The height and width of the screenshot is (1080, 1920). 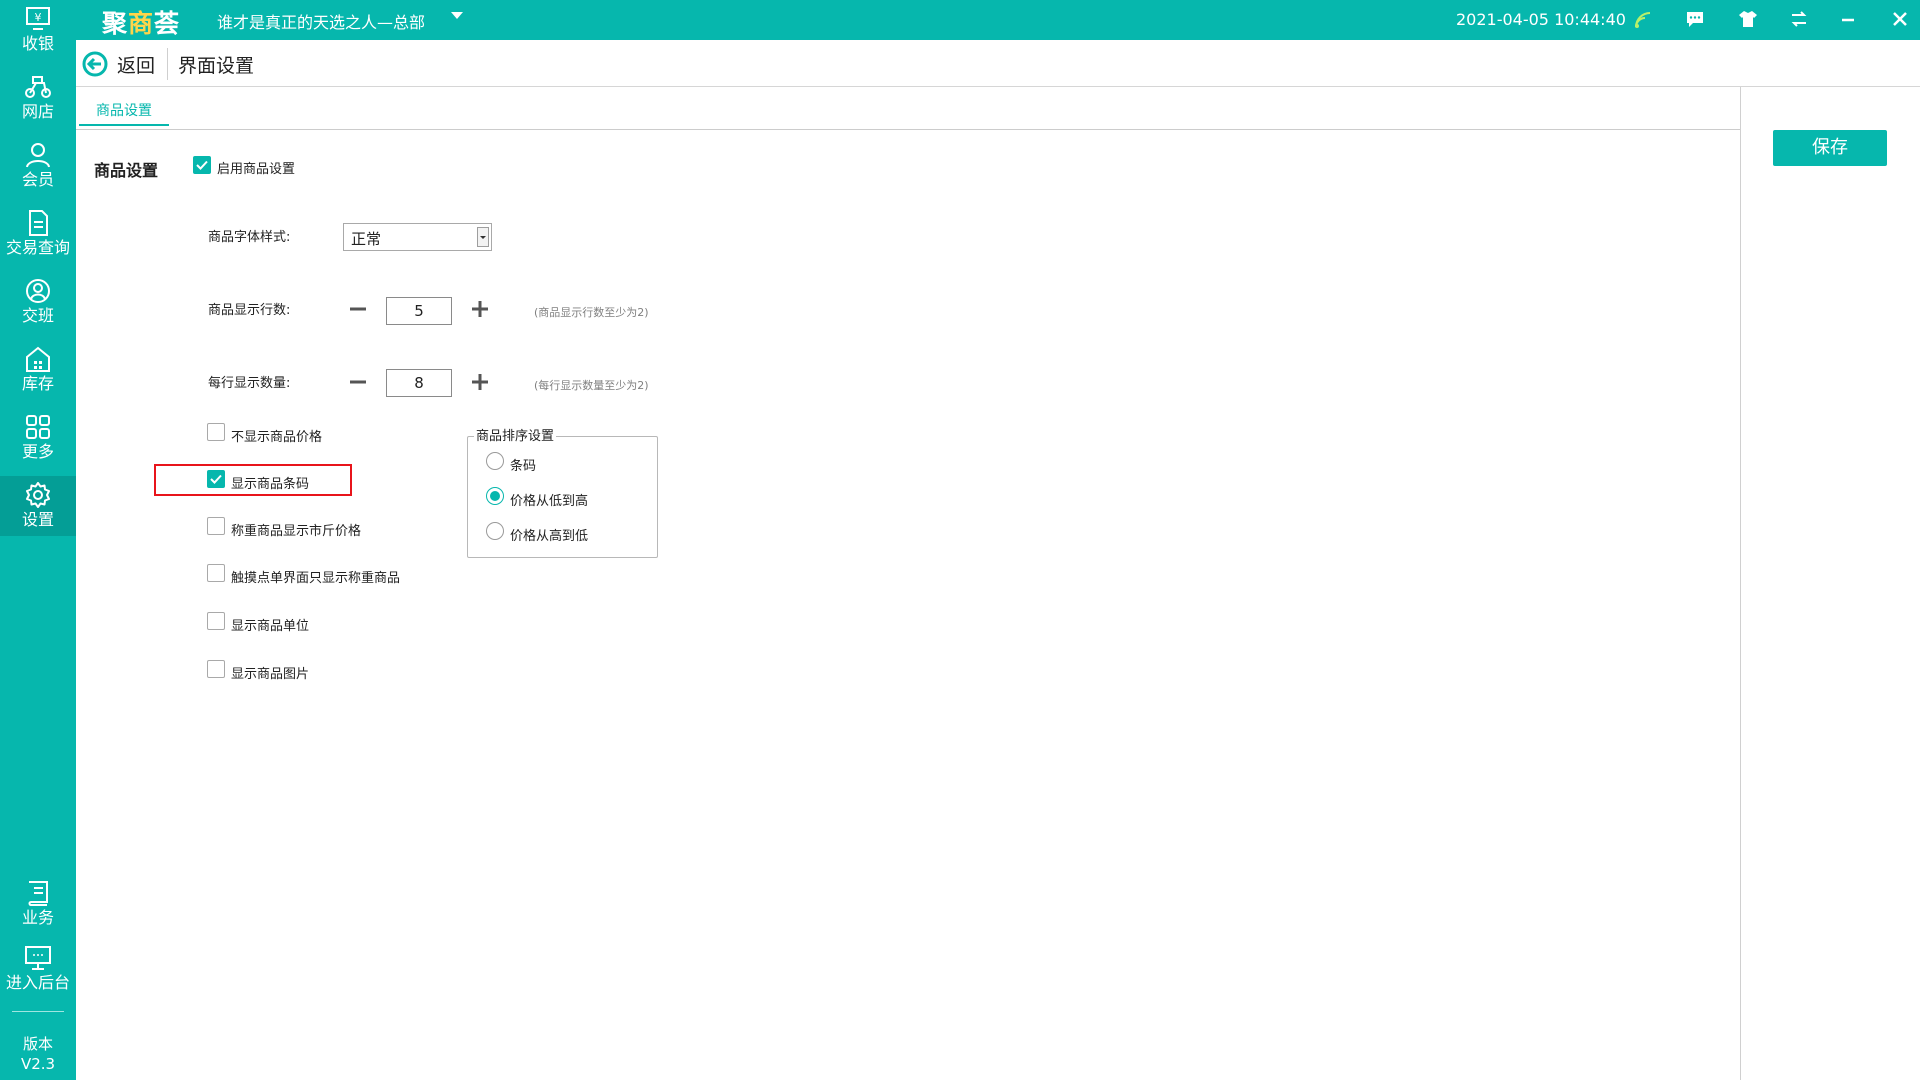 What do you see at coordinates (37, 43) in the screenshot?
I see `sidebar-item-label: 收银` at bounding box center [37, 43].